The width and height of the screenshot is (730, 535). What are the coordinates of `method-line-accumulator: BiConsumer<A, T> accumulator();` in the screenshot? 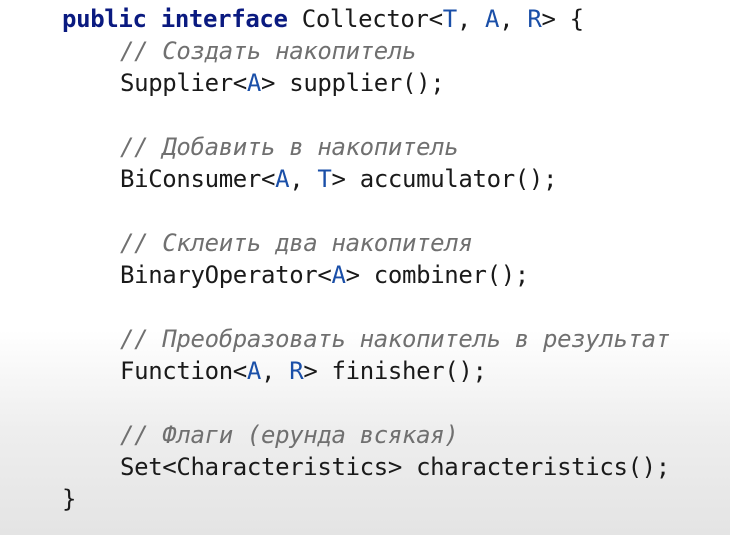 It's located at (309, 179).